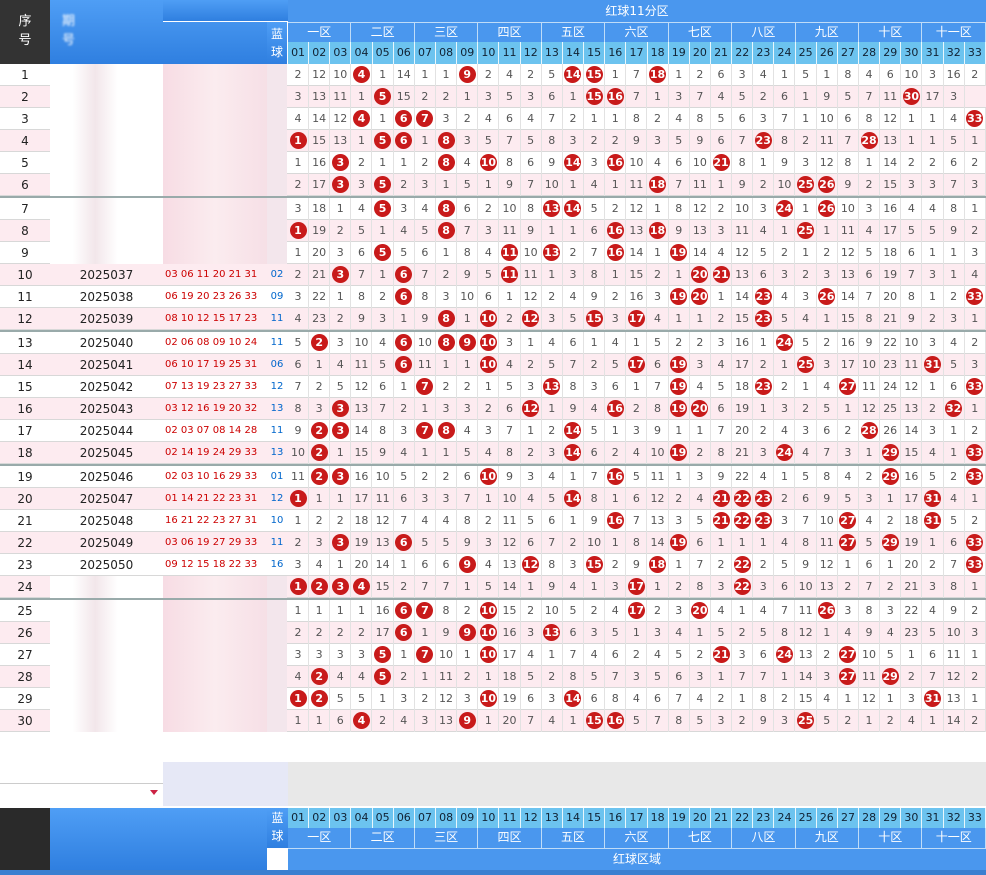  What do you see at coordinates (679, 297) in the screenshot?
I see `drawn-number-ball: 19` at bounding box center [679, 297].